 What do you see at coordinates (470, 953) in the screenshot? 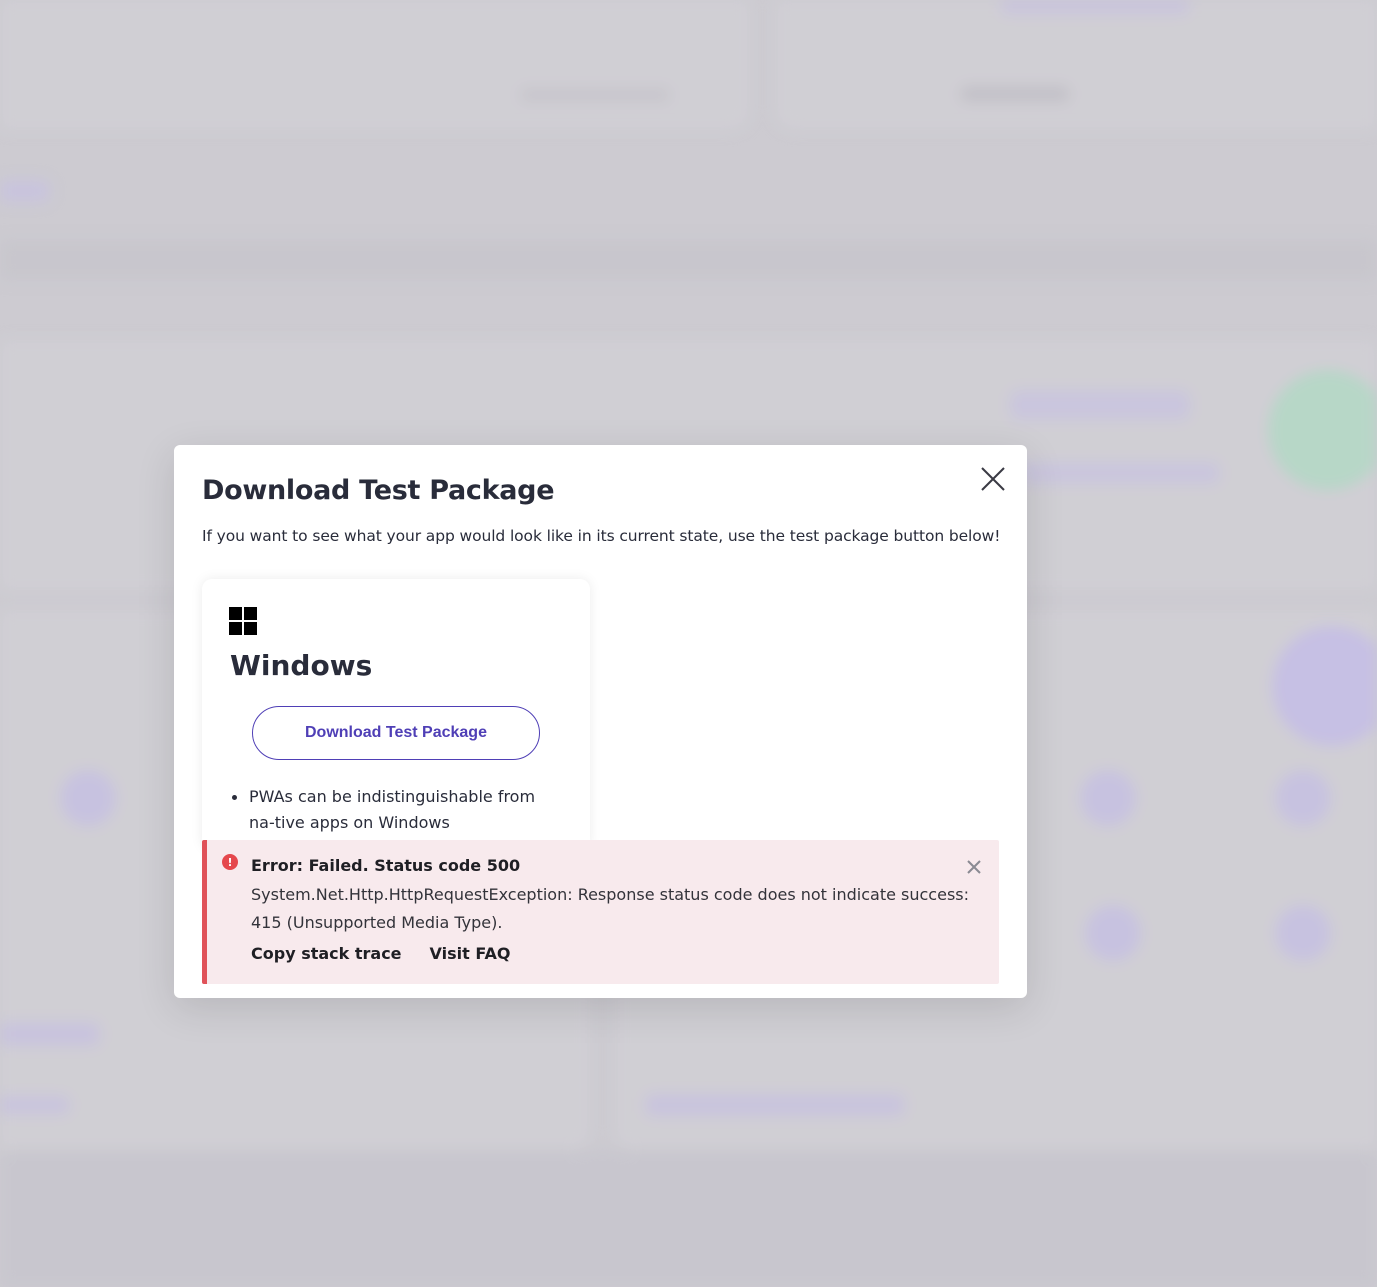
I see `visit-faq-link: Visit FAQ` at bounding box center [470, 953].